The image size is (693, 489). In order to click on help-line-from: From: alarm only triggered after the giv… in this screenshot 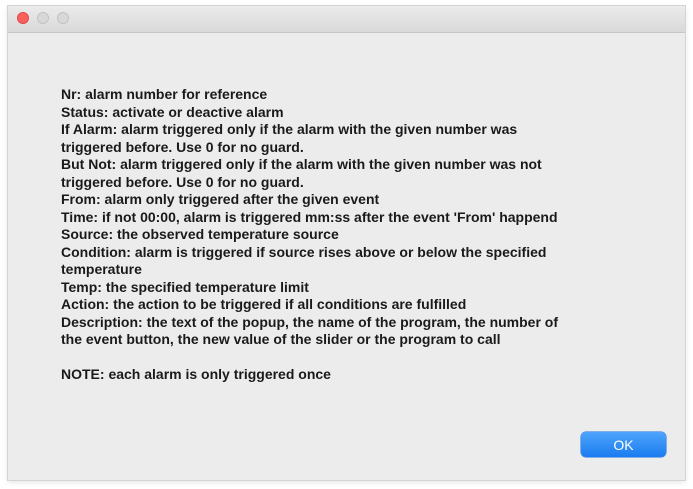, I will do `click(220, 199)`.